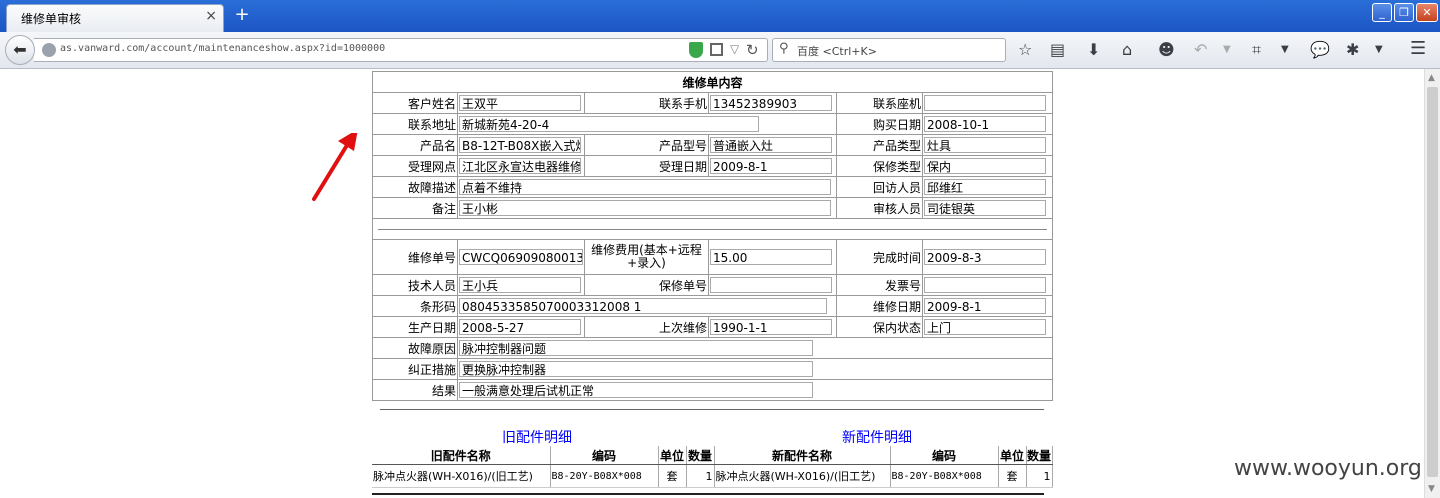  Describe the element at coordinates (771, 145) in the screenshot. I see `product-model-field: 普通嵌入灶` at that location.